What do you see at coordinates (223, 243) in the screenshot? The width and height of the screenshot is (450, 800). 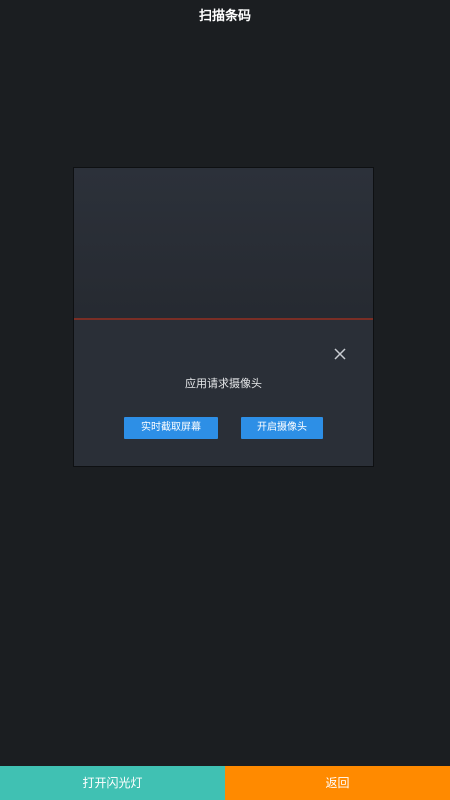 I see `camera-preview` at bounding box center [223, 243].